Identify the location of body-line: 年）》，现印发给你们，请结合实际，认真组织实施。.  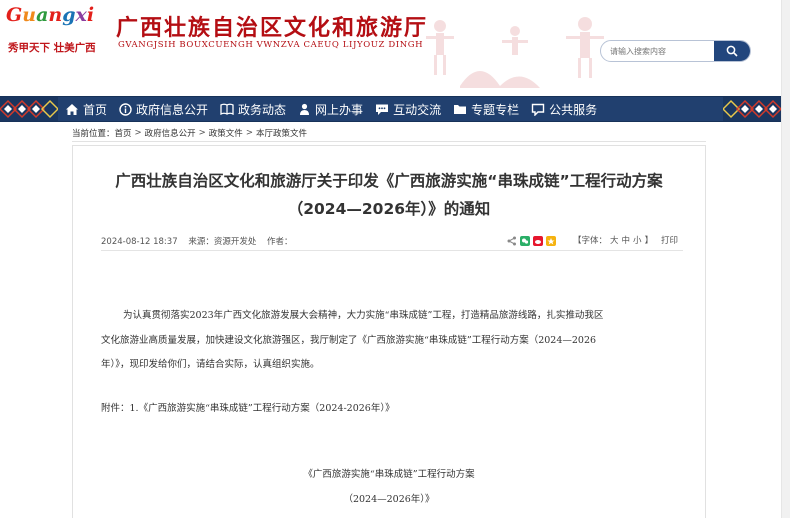
(210, 364).